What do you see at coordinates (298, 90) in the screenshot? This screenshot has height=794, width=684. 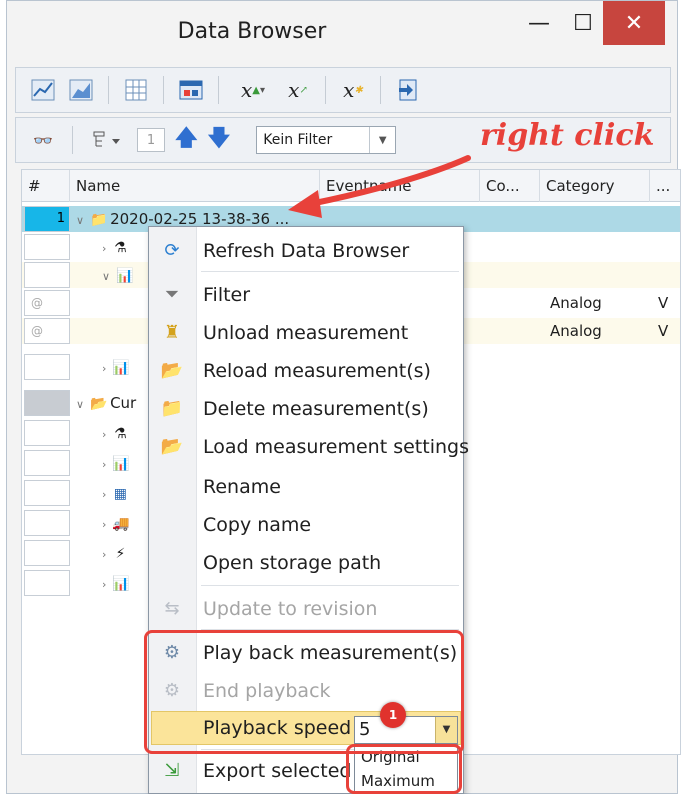 I see `formula-icon: 𝑥 ↗` at bounding box center [298, 90].